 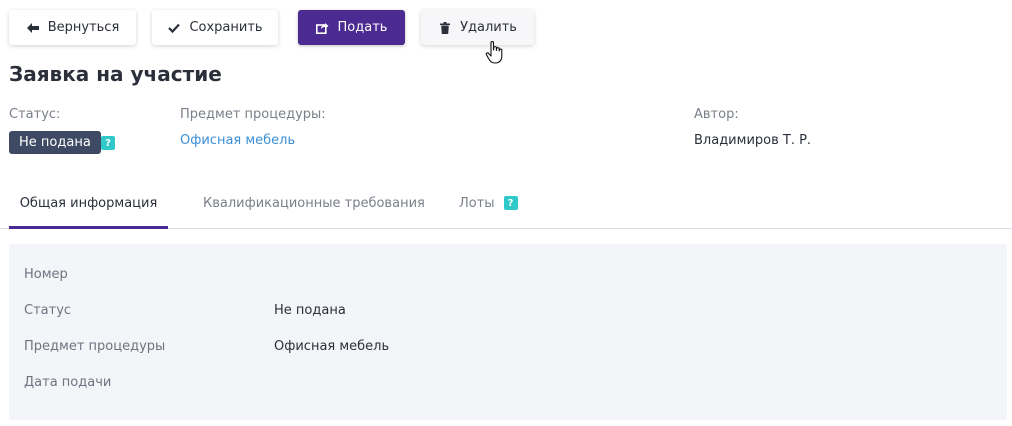 I want to click on status-label: Статус:, so click(x=35, y=114).